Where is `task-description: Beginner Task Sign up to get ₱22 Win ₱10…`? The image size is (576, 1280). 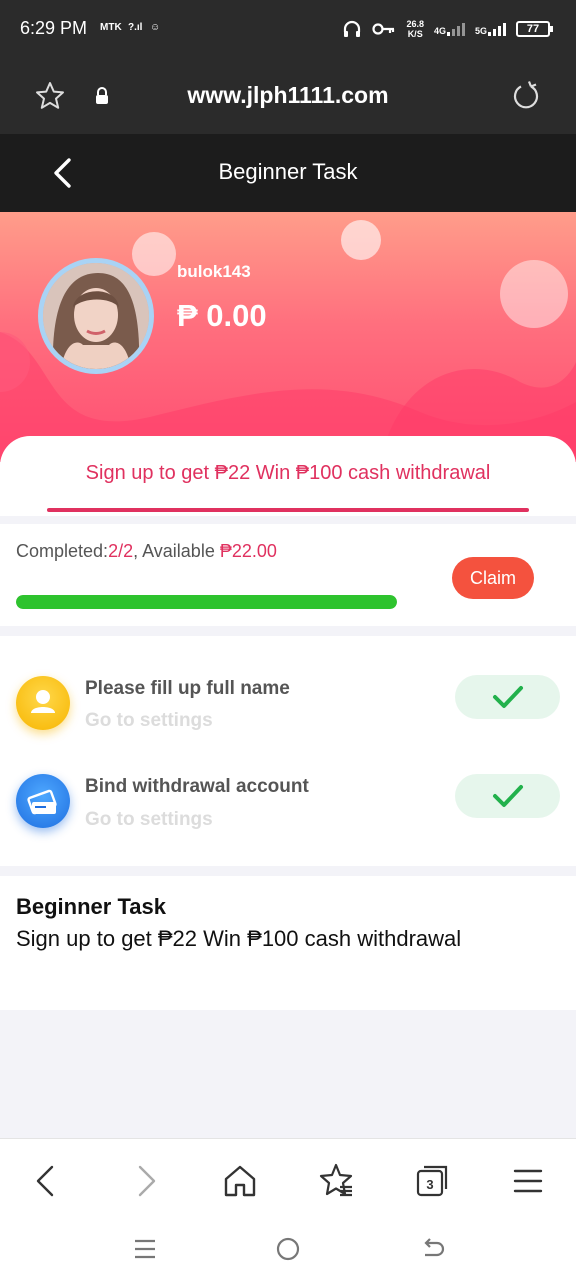
task-description: Beginner Task Sign up to get ₱22 Win ₱10… is located at coordinates (288, 943).